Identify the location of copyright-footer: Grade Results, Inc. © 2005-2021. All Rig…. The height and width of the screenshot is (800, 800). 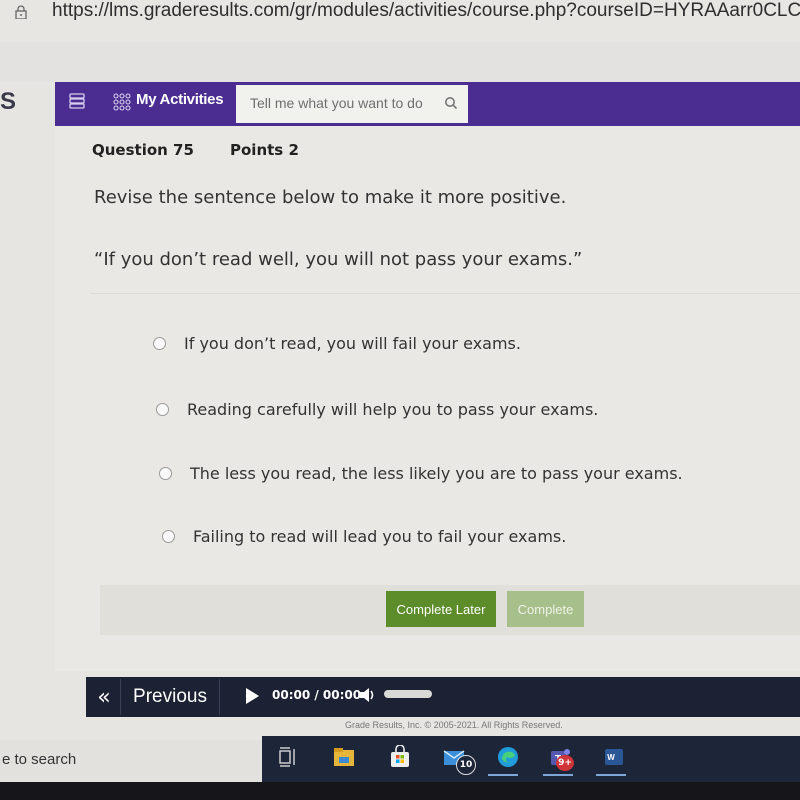
(454, 725).